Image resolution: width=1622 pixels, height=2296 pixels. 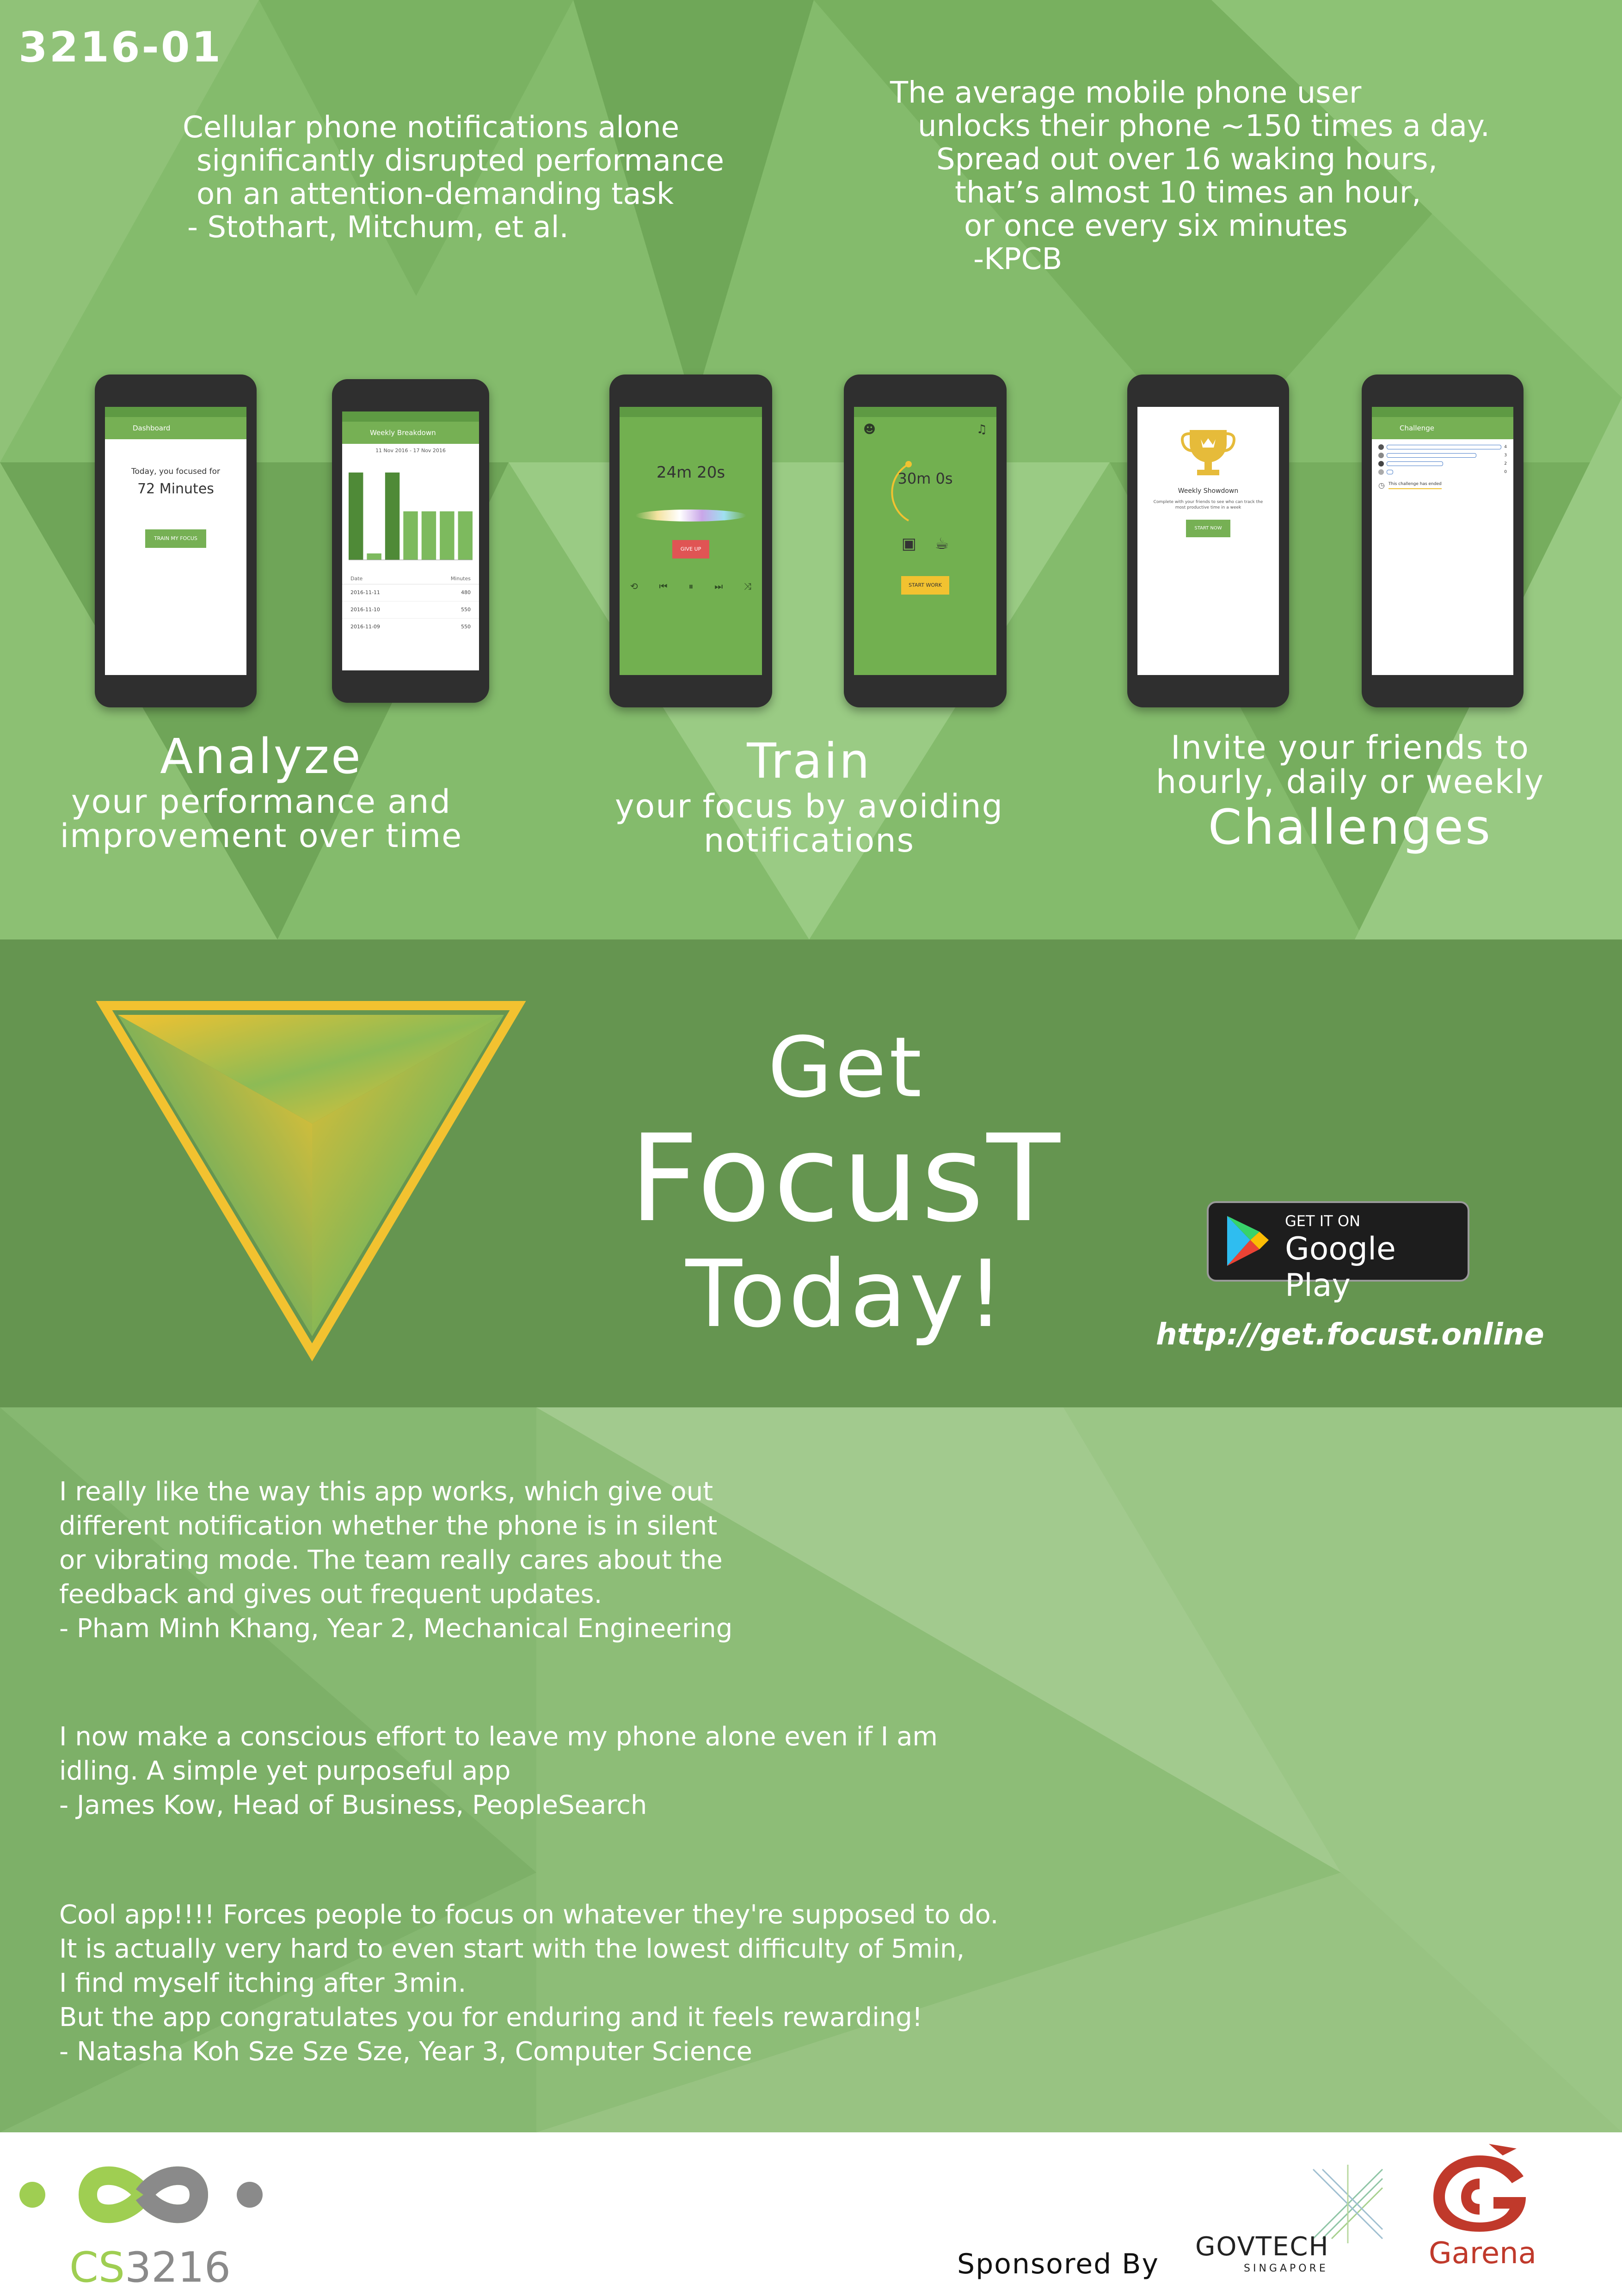 What do you see at coordinates (1479, 2188) in the screenshot?
I see `garena-logo-icon` at bounding box center [1479, 2188].